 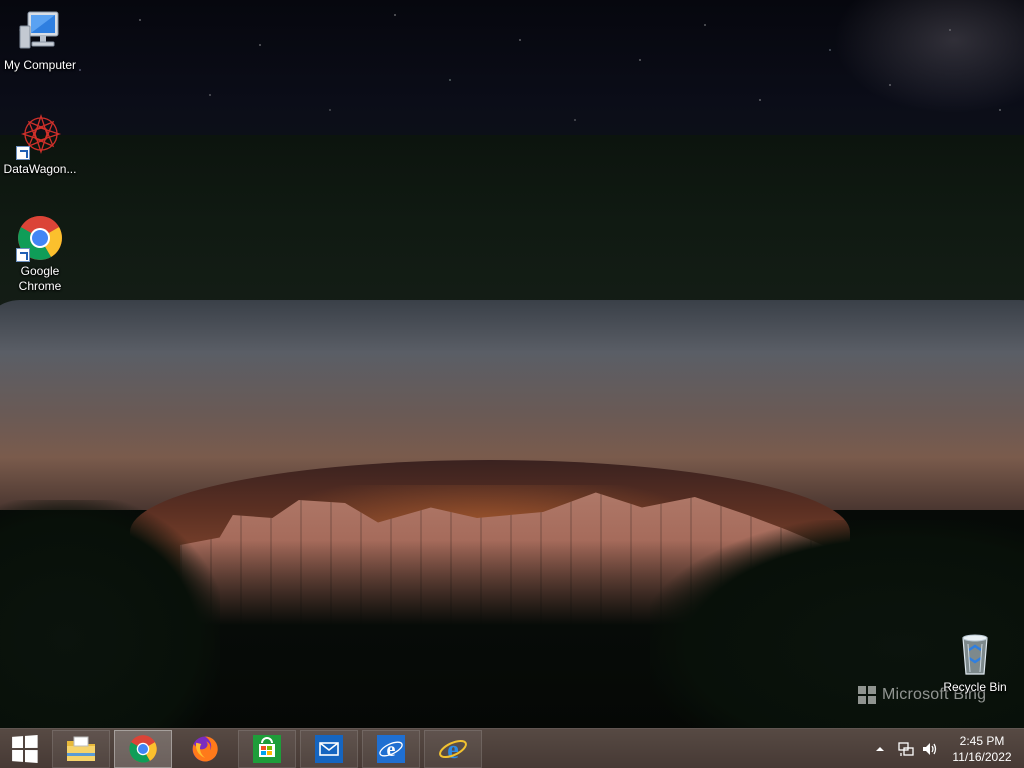 I want to click on desktop-icon-label: Google Chrome, so click(x=40, y=278).